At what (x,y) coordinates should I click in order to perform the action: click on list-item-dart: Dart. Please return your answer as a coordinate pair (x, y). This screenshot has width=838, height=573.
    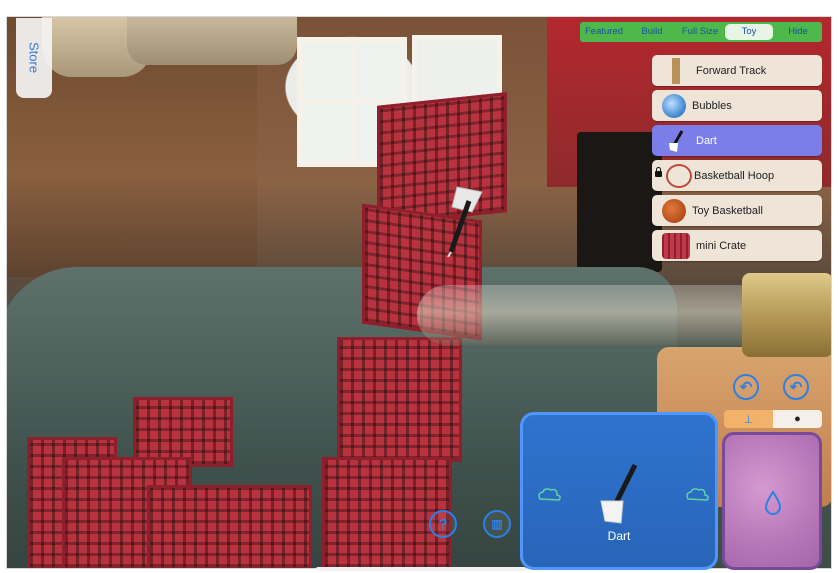
    Looking at the image, I should click on (737, 140).